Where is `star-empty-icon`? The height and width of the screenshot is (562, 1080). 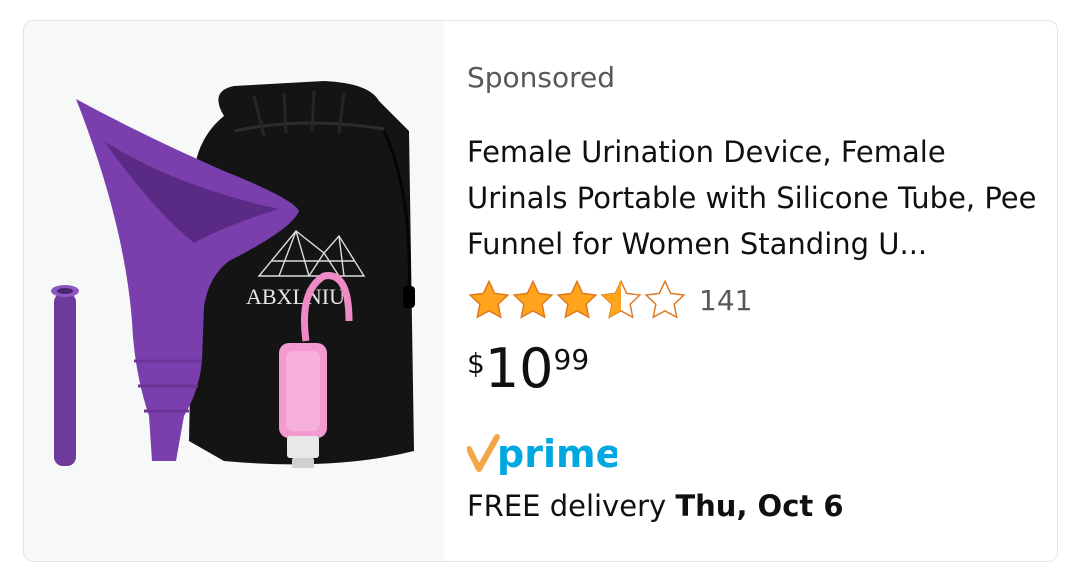 star-empty-icon is located at coordinates (665, 299).